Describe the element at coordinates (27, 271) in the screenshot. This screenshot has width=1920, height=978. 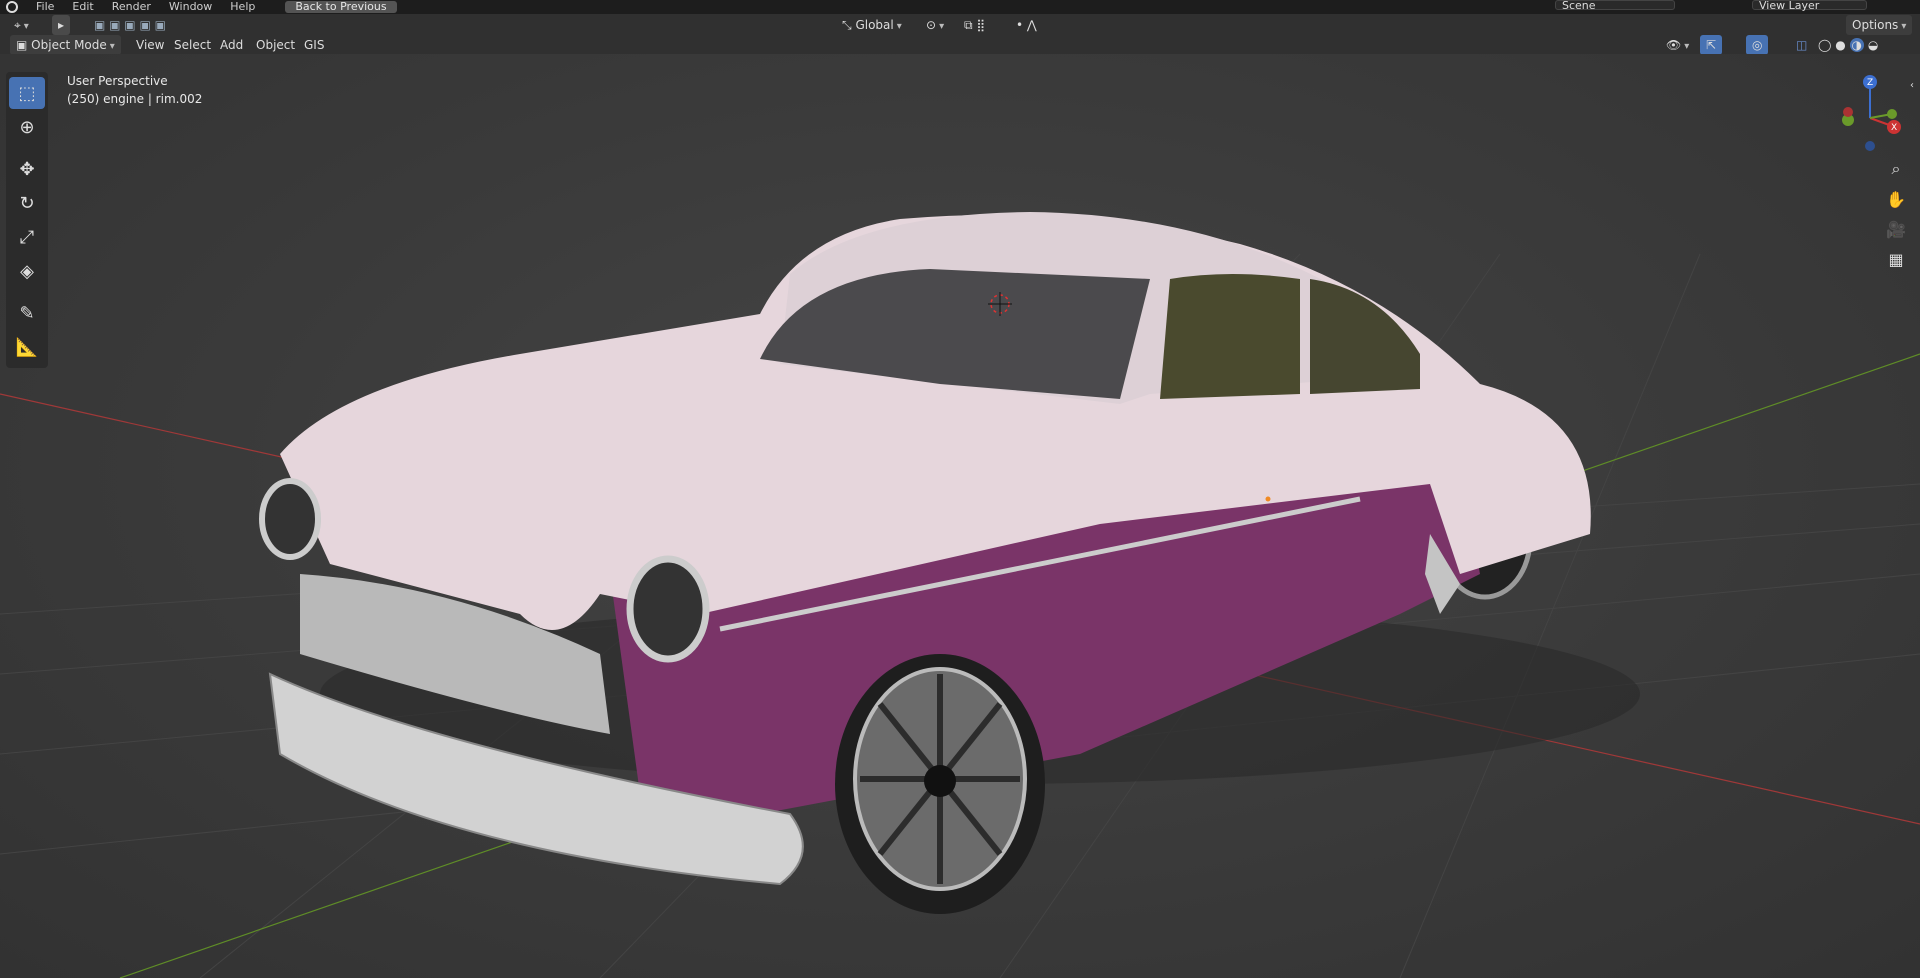
I see `transform-icon: ◈` at that location.